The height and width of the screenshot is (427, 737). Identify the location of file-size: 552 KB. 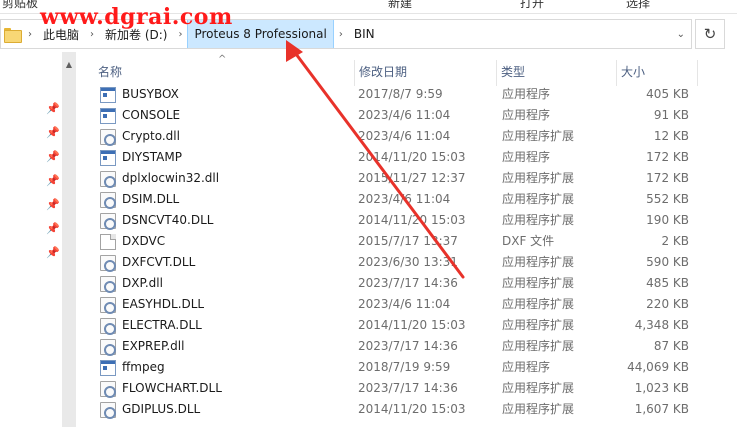
(667, 199).